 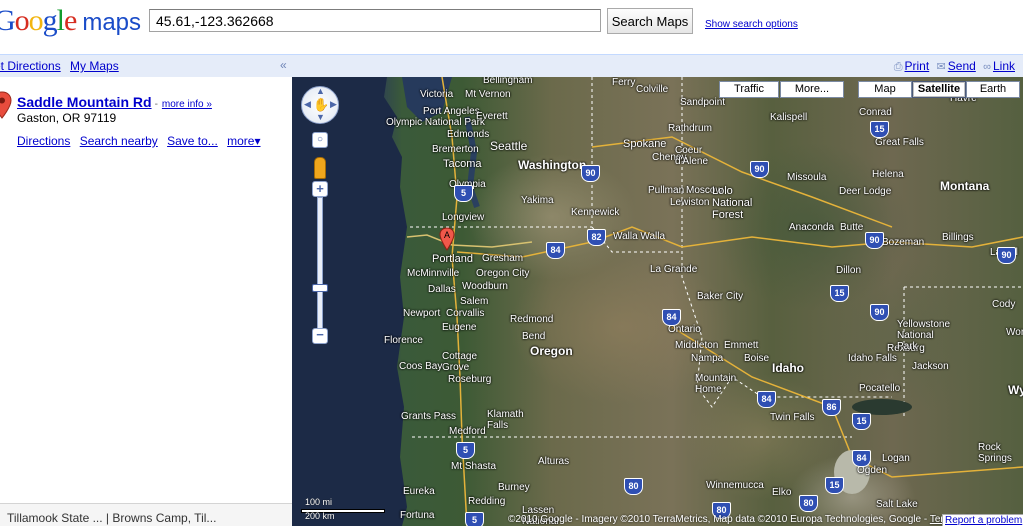 What do you see at coordinates (657, 92) in the screenshot?
I see `map-type-controls: Traffic More... Map Satellite Earth` at bounding box center [657, 92].